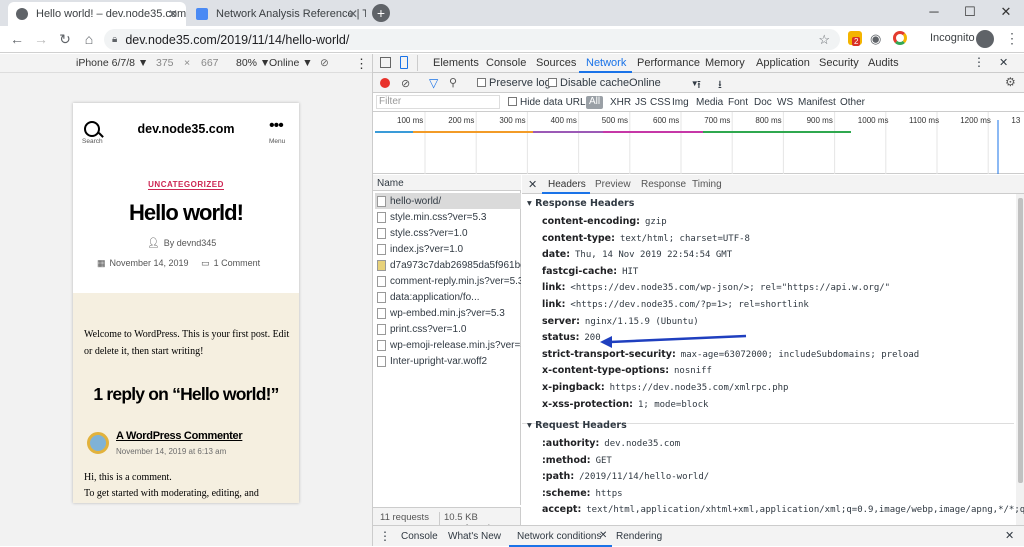 This screenshot has width=1024, height=547. I want to click on device-width: 375, so click(165, 63).